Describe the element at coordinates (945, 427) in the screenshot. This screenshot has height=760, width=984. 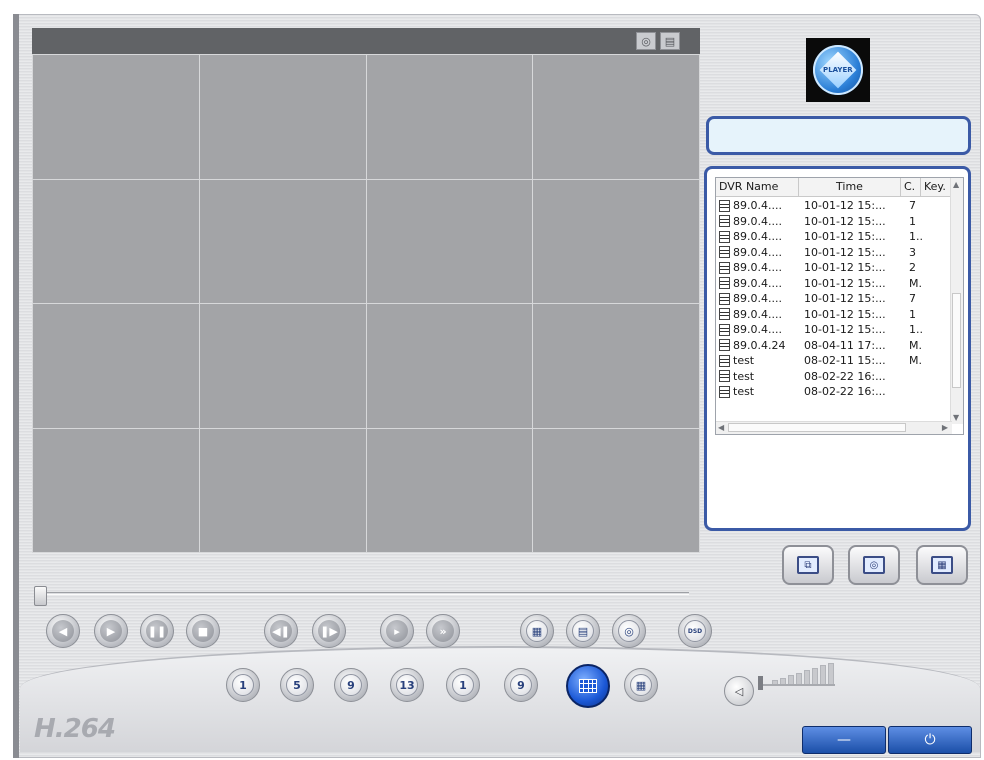
I see `scroll-right-icon: ▶` at that location.